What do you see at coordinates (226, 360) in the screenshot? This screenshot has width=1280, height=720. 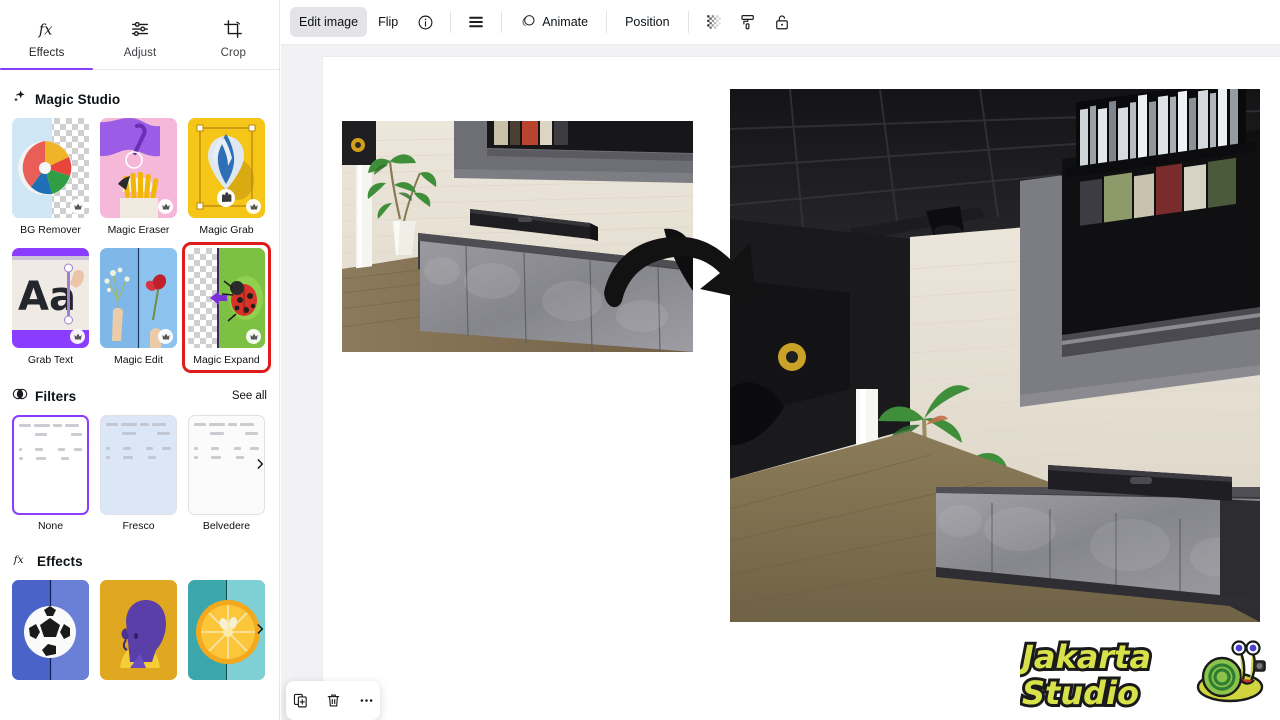 I see `card-magic-expand-label: Magic Expand` at bounding box center [226, 360].